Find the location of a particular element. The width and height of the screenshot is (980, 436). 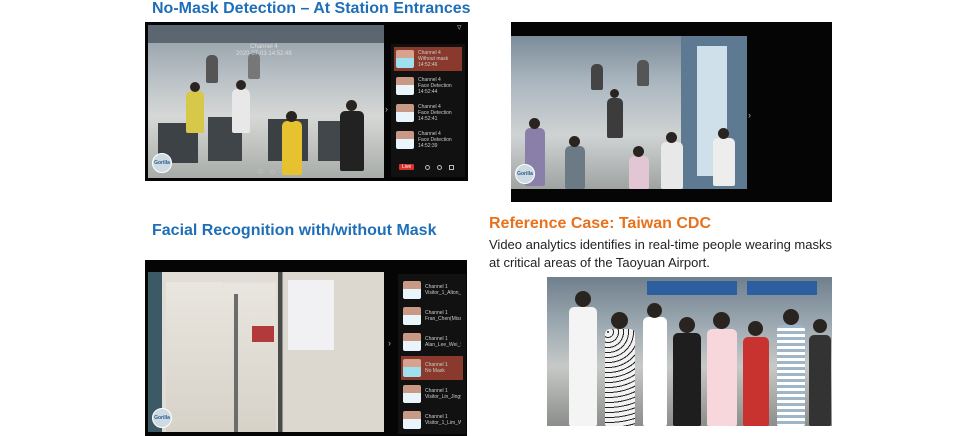

event-item: Channel 1Visitor_1_Alton_Li is located at coordinates (432, 290).